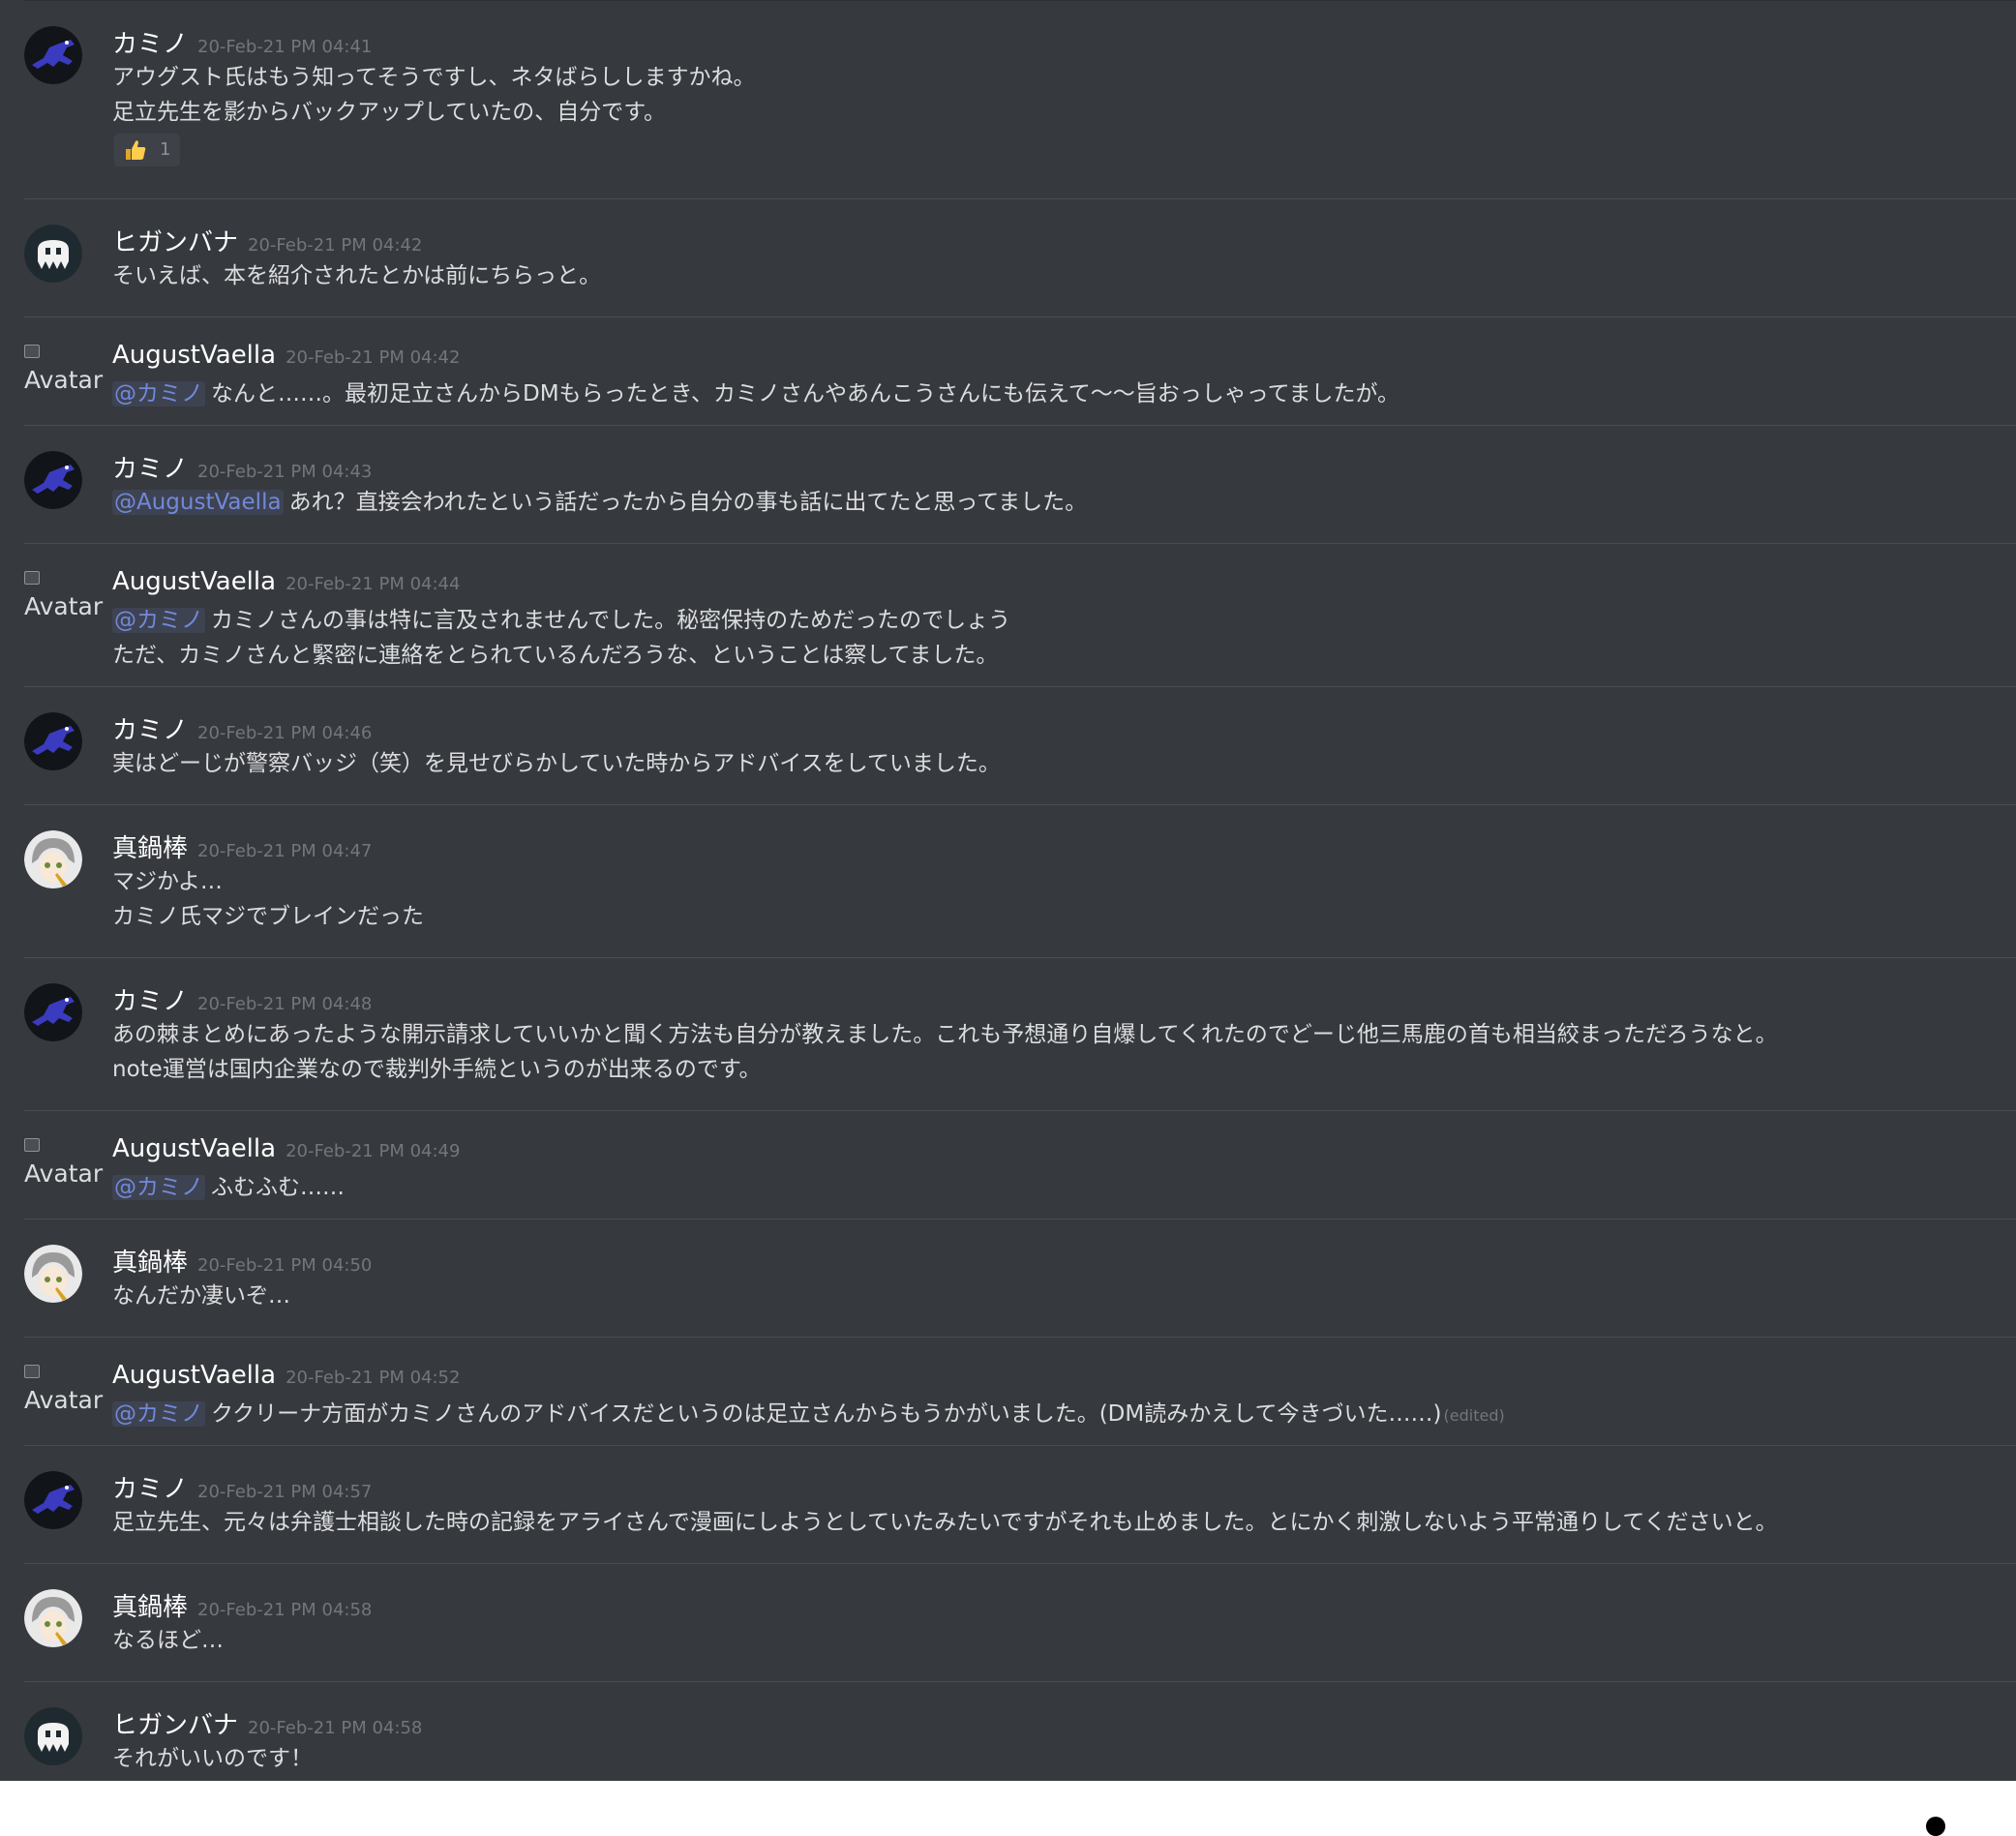 The width and height of the screenshot is (2016, 1836). I want to click on message-content: カミノさんの事は特に言及されませんでした。秘密保持のためだったのでしょう, so click(611, 620).